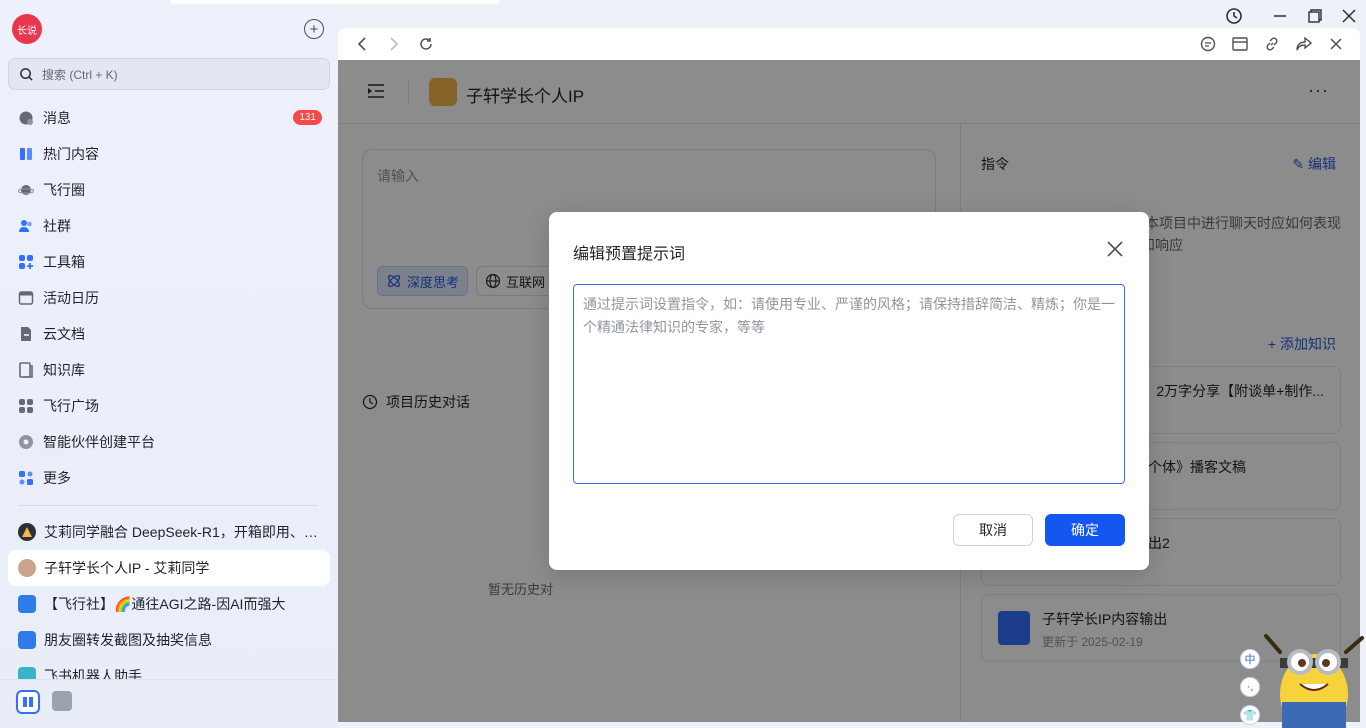 The image size is (1366, 728). What do you see at coordinates (165, 604) in the screenshot?
I see `chat-title: 【飞行社】🌈通往AGI之路-因AI而强大` at bounding box center [165, 604].